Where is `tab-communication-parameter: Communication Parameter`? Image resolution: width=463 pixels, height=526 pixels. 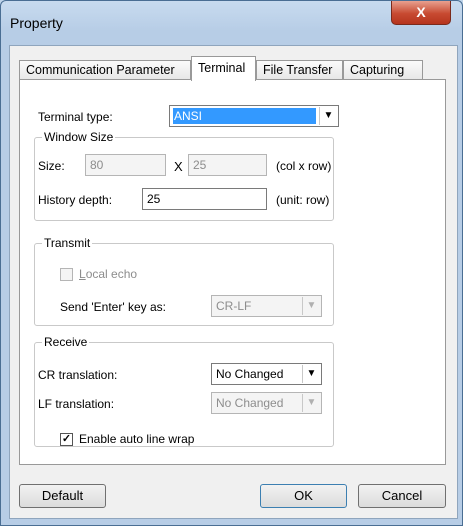 tab-communication-parameter: Communication Parameter is located at coordinates (105, 70).